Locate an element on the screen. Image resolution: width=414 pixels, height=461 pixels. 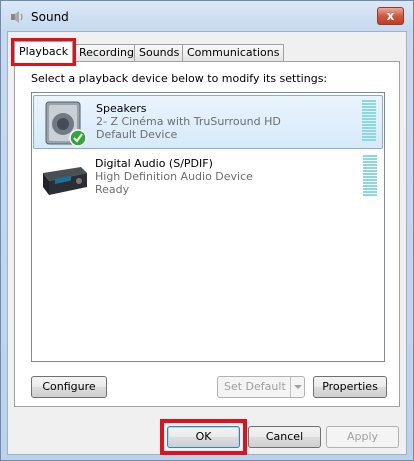
apply-button: Apply is located at coordinates (362, 437).